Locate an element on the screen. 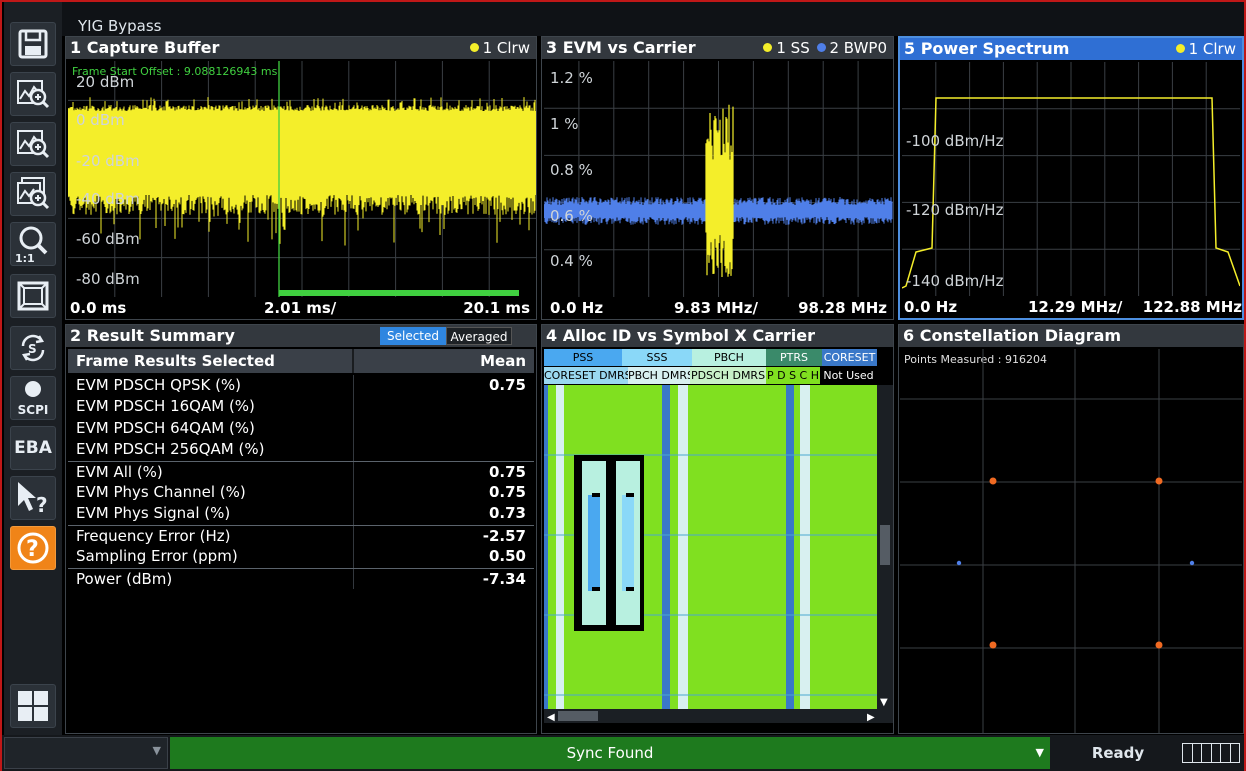 This screenshot has width=1246, height=771. y-axis-label: 0 dBm is located at coordinates (100, 120).